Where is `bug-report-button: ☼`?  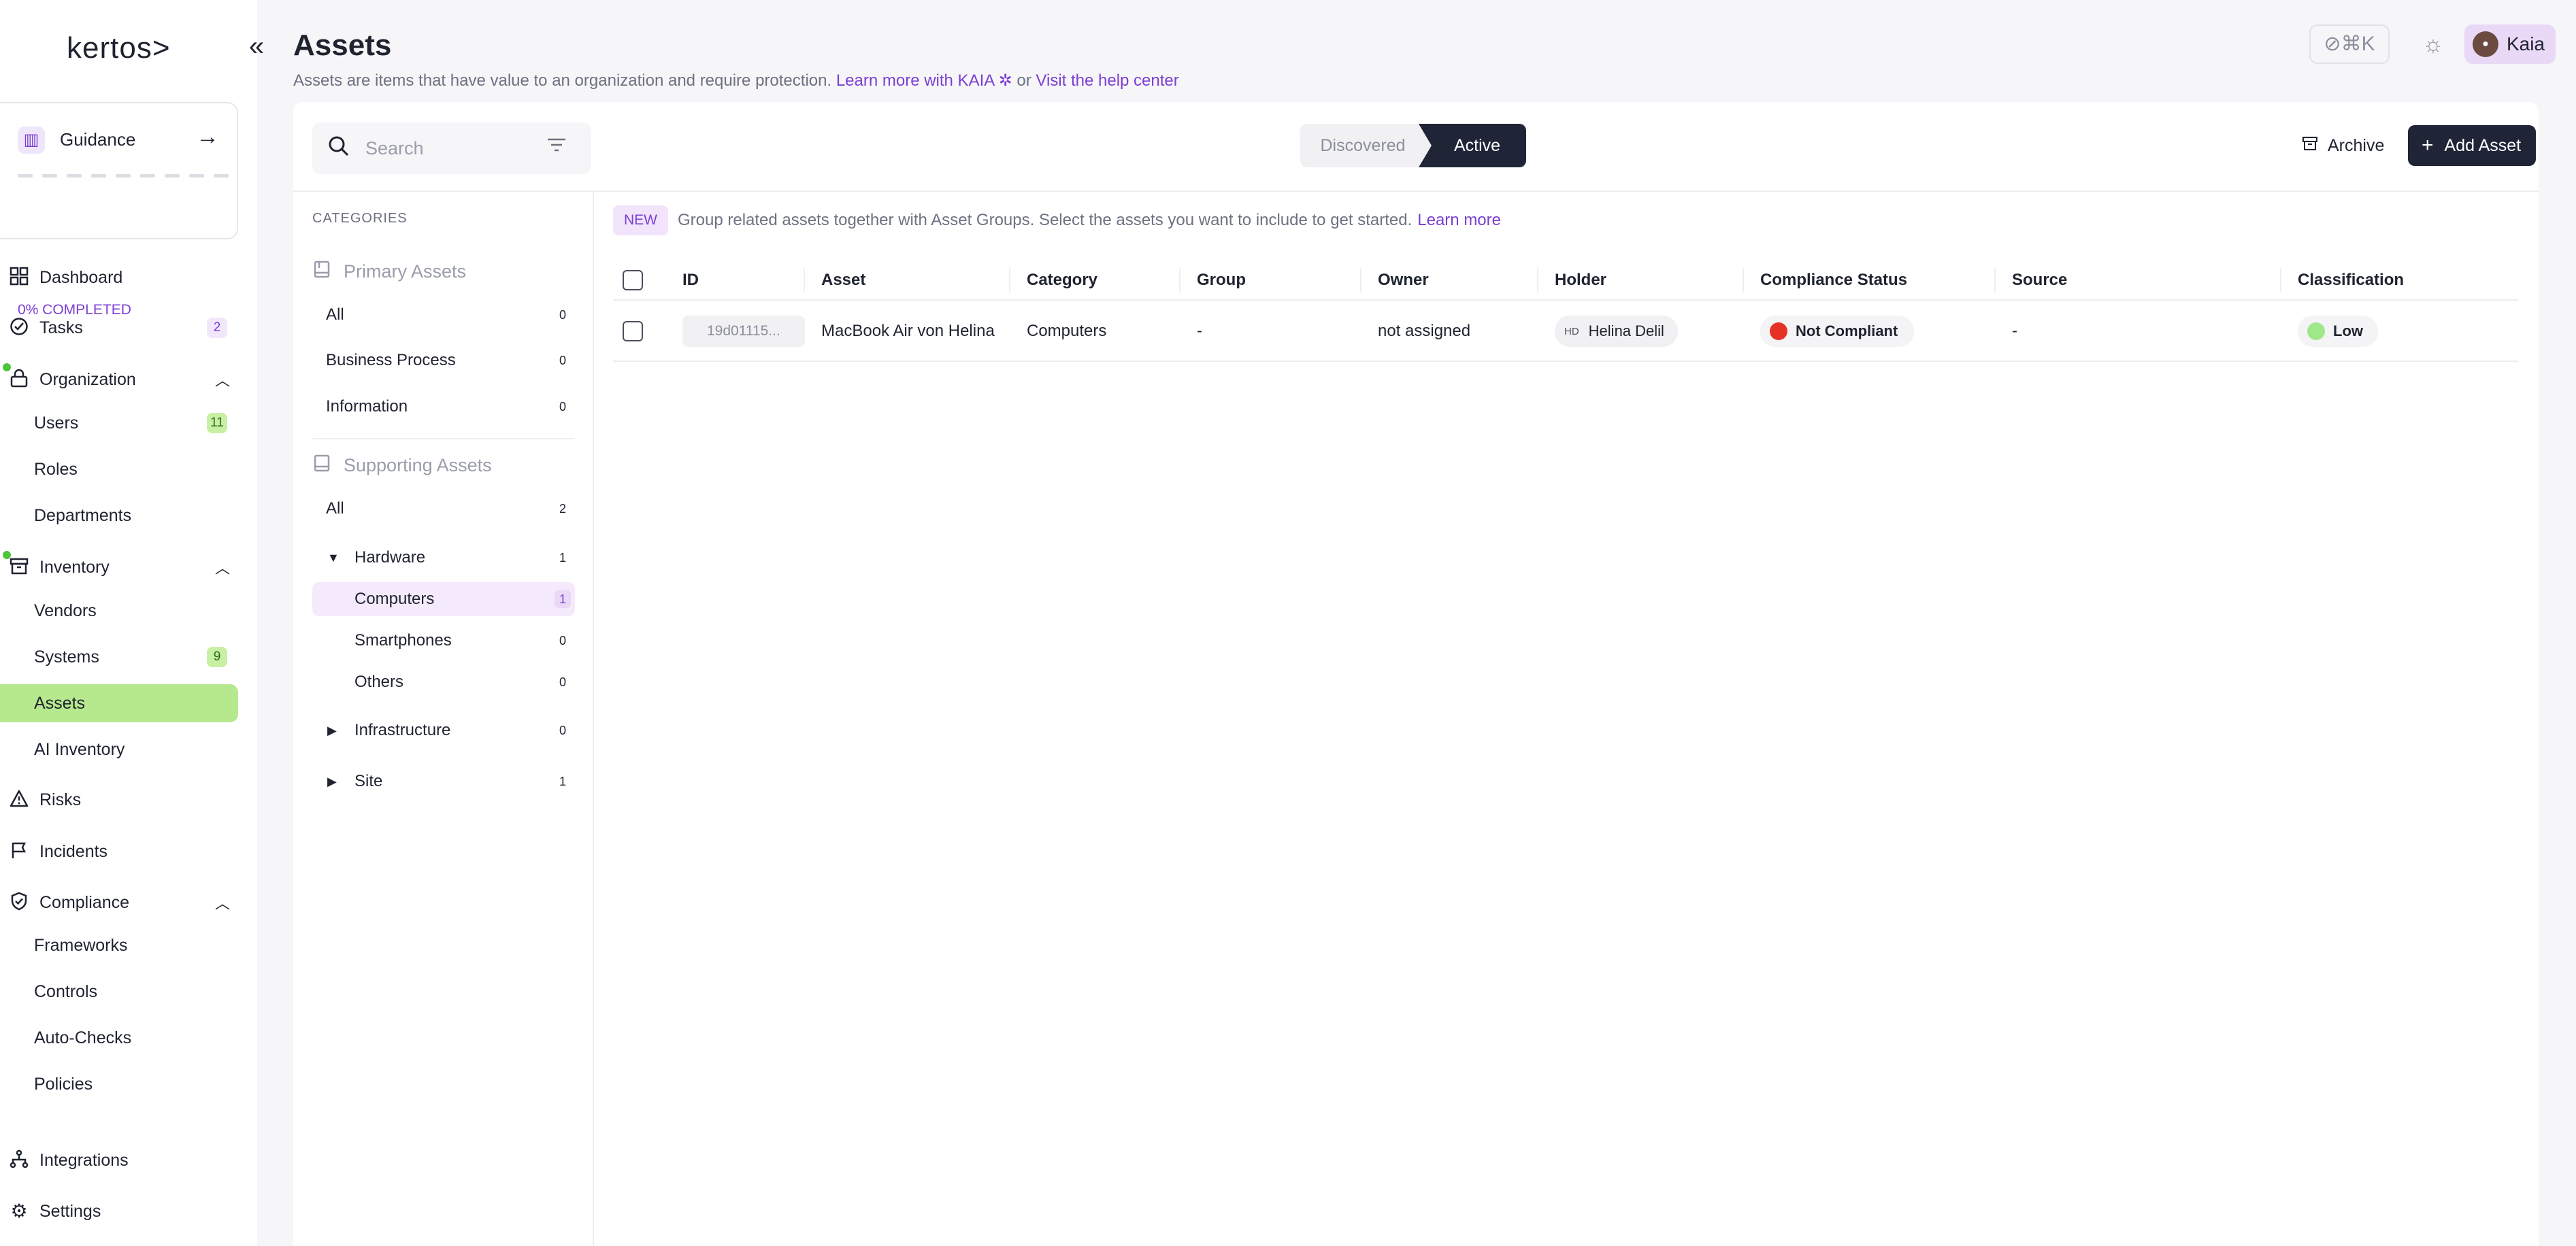 bug-report-button: ☼ is located at coordinates (2433, 44).